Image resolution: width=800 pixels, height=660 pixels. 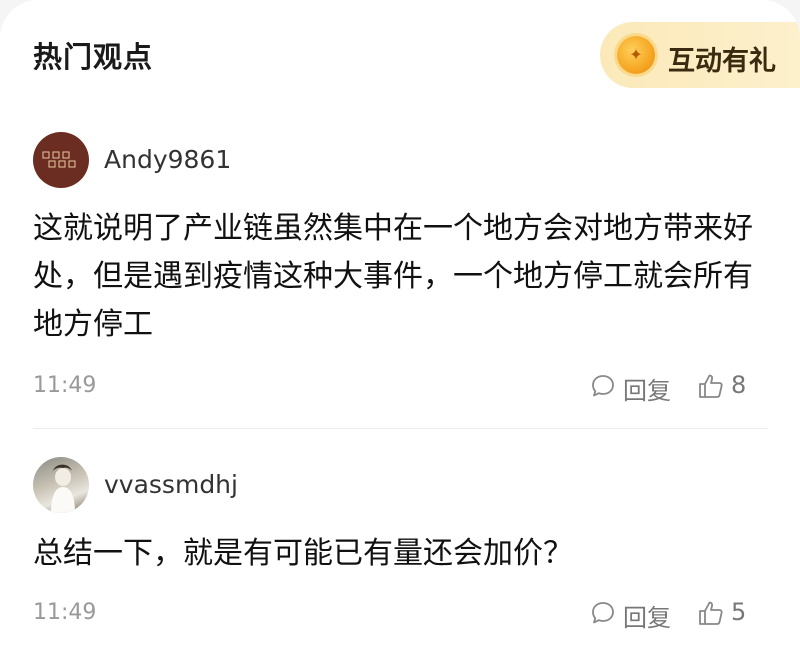 I want to click on username: vvassmdhj, so click(x=171, y=484).